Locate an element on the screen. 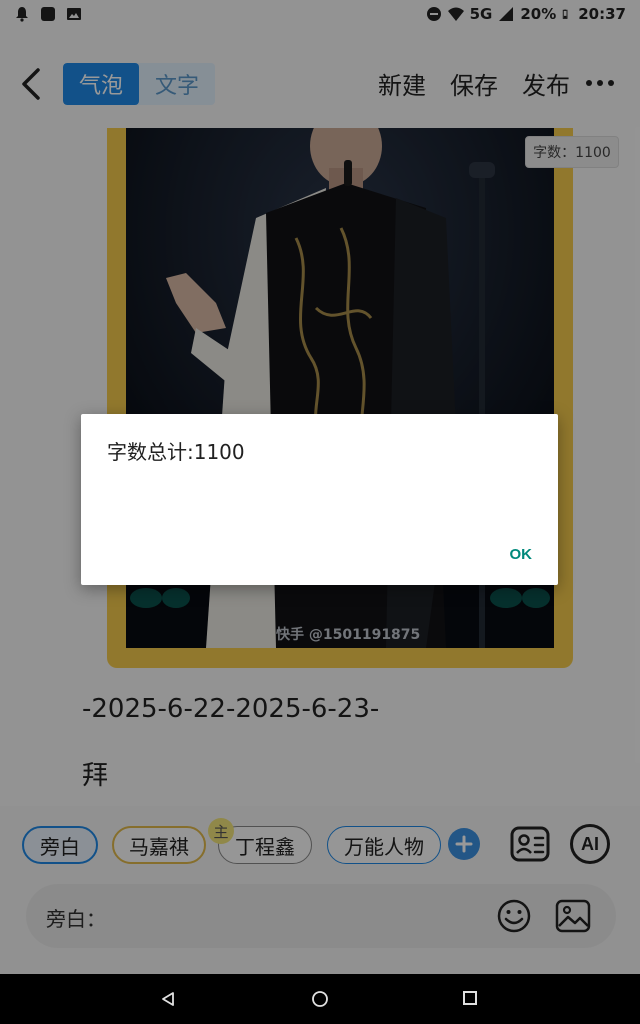  system-nav-bar is located at coordinates (320, 999).